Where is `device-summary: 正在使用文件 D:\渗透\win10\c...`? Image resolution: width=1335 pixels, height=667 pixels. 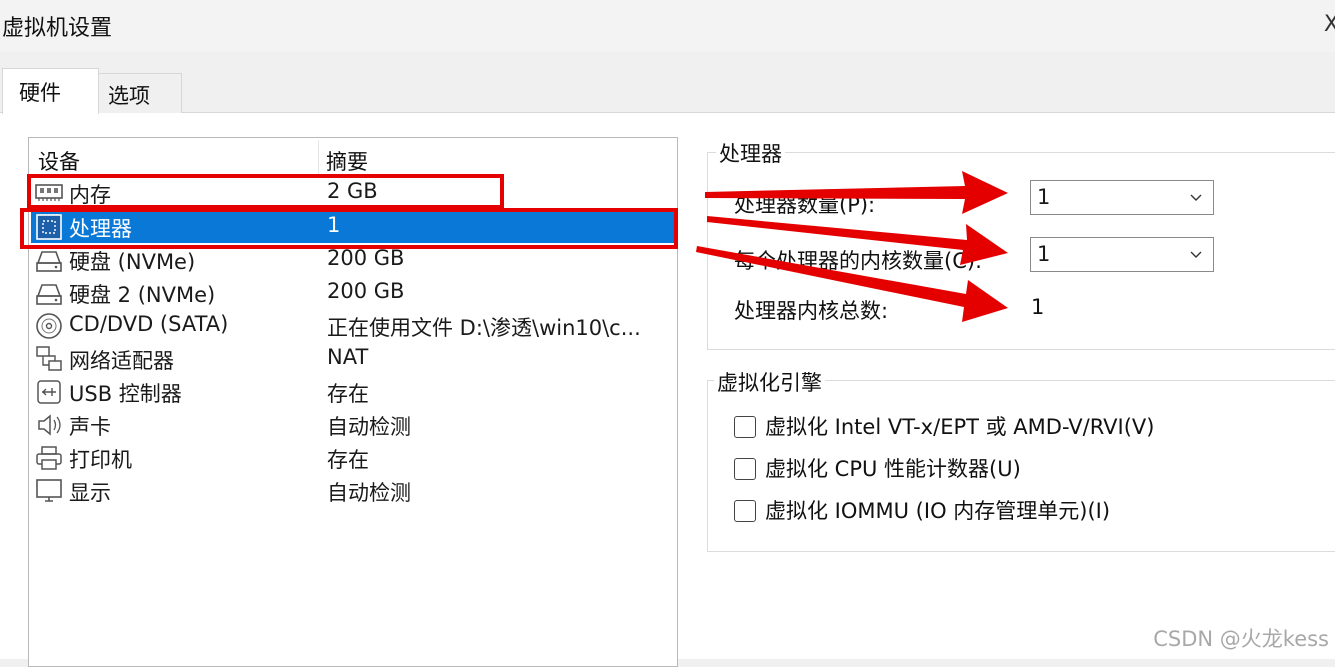
device-summary: 正在使用文件 D:\渗透\win10\c... is located at coordinates (484, 328).